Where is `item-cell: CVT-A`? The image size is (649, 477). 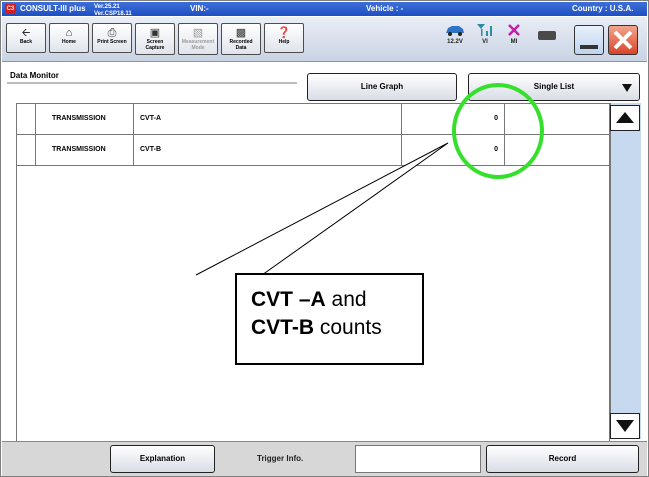
item-cell: CVT-A is located at coordinates (268, 119).